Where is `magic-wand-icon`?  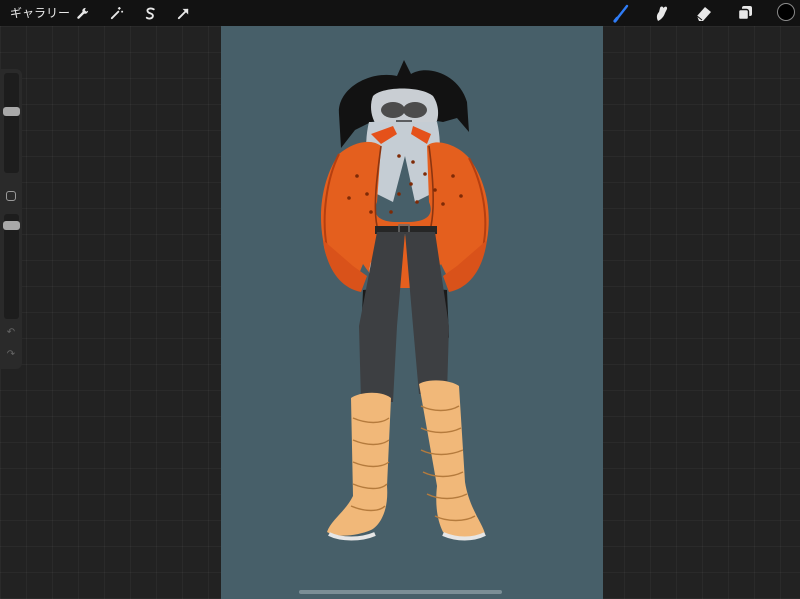 magic-wand-icon is located at coordinates (116, 13).